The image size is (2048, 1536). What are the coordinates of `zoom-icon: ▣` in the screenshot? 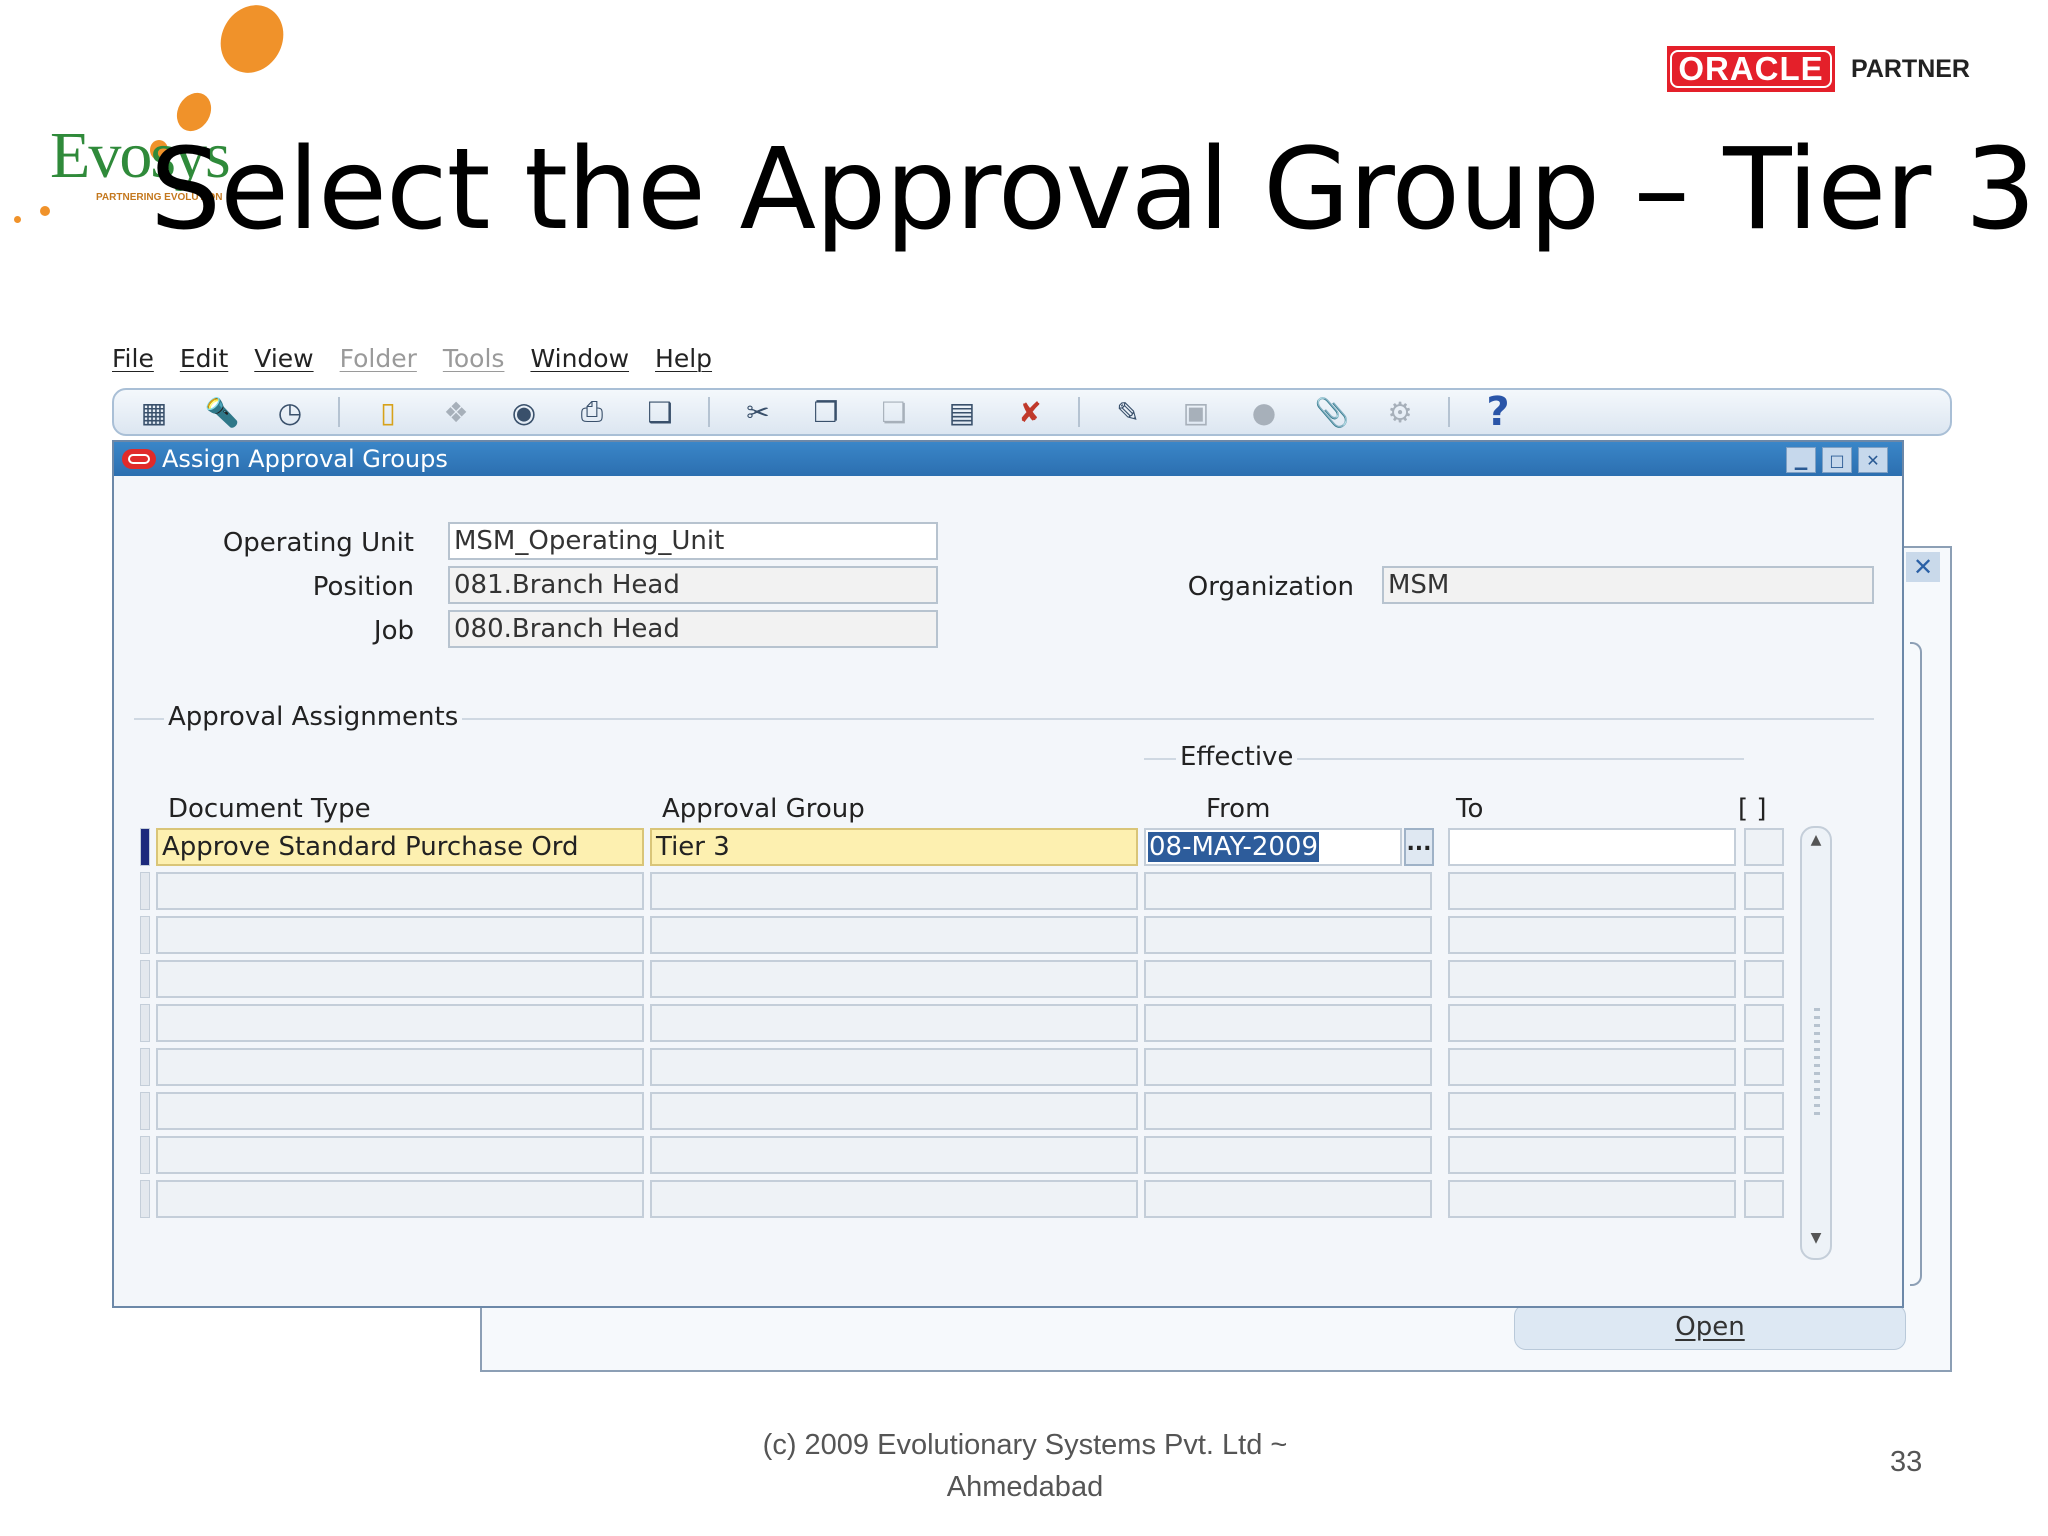 It's located at (1196, 412).